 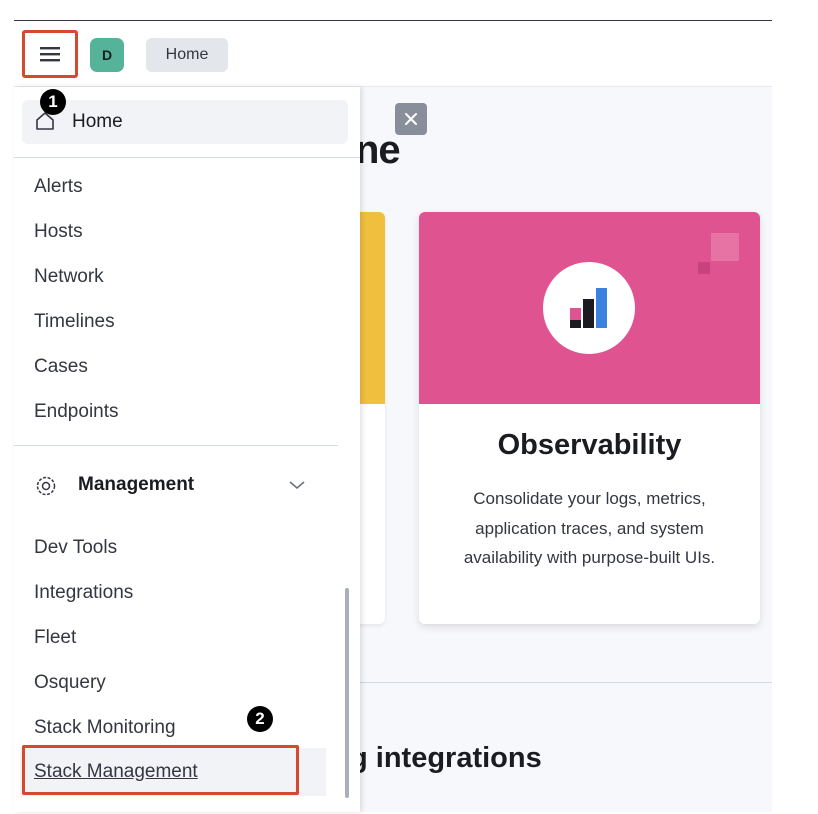 What do you see at coordinates (69, 277) in the screenshot?
I see `nav-item-network: Network` at bounding box center [69, 277].